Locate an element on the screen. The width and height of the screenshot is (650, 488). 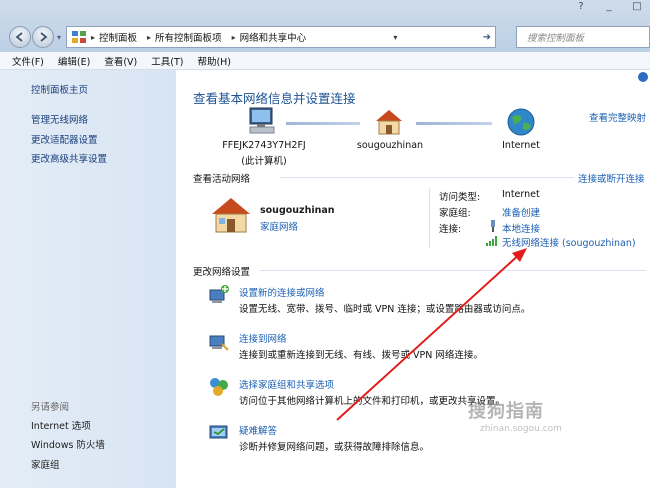
watermark-text: 搜狗指南 is located at coordinates (506, 411).